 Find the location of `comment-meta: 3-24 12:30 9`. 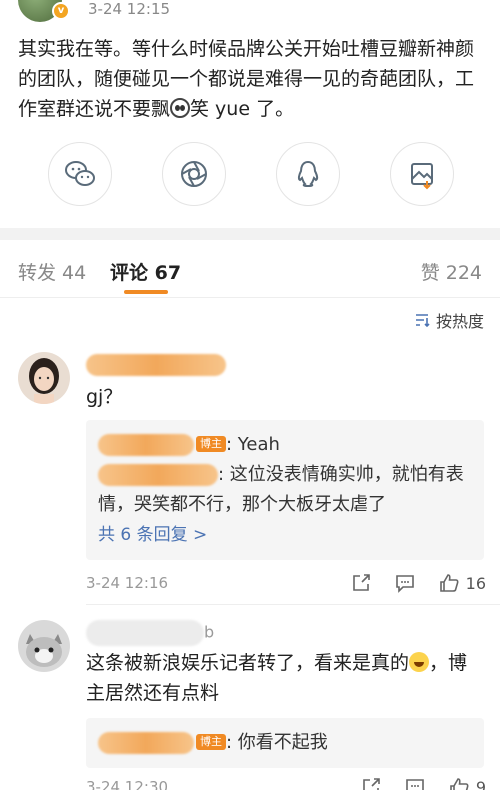

comment-meta: 3-24 12:30 9 is located at coordinates (286, 783).